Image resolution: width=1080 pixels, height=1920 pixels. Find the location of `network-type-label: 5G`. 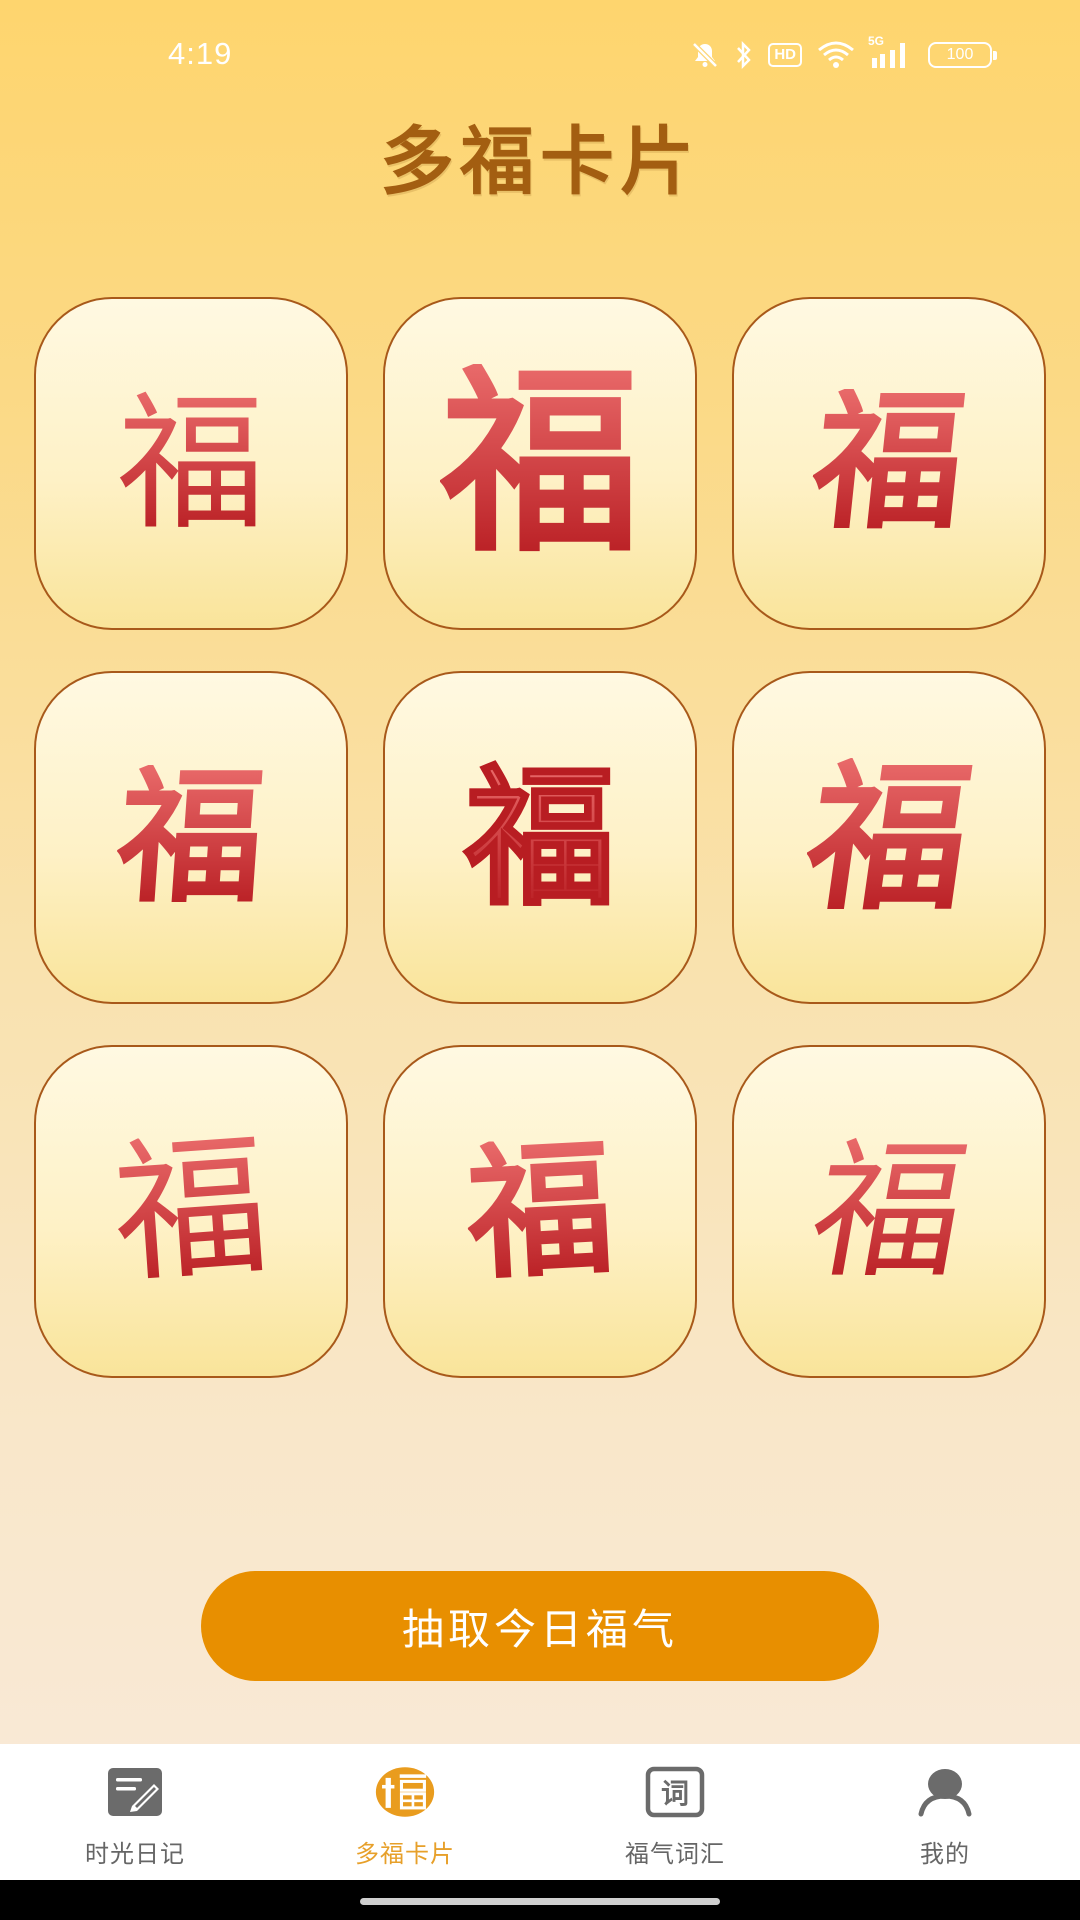

network-type-label: 5G is located at coordinates (876, 41).